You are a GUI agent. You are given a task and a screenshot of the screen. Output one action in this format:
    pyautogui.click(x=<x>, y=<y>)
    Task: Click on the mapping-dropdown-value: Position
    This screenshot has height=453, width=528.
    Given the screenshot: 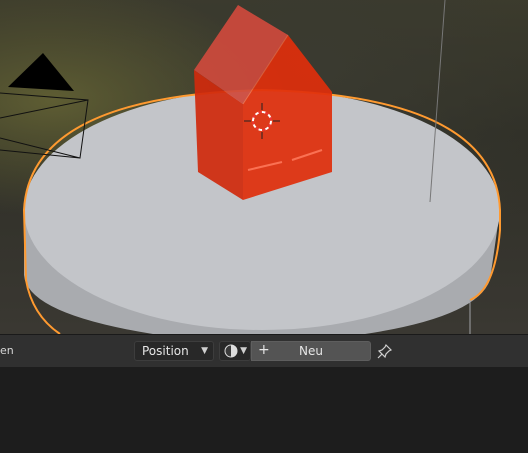 What is the action you would take?
    pyautogui.click(x=165, y=351)
    